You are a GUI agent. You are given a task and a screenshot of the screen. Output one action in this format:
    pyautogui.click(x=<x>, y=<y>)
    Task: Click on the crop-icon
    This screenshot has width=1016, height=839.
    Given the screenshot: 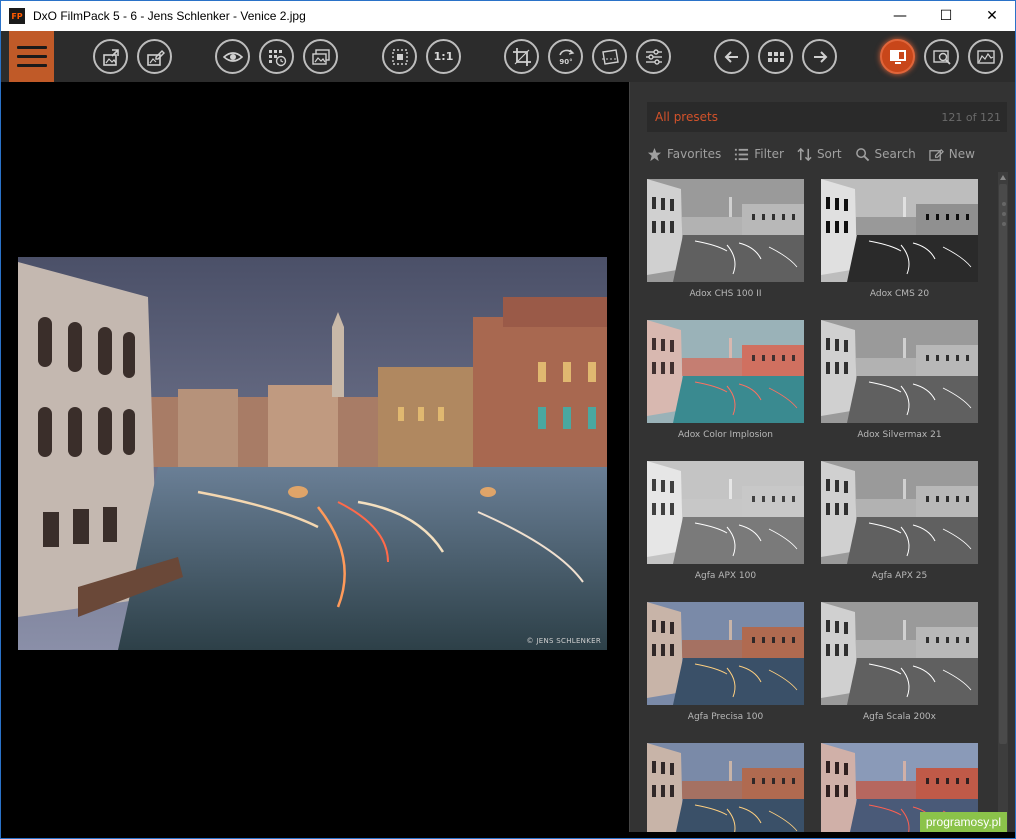 What is the action you would take?
    pyautogui.click(x=521, y=56)
    